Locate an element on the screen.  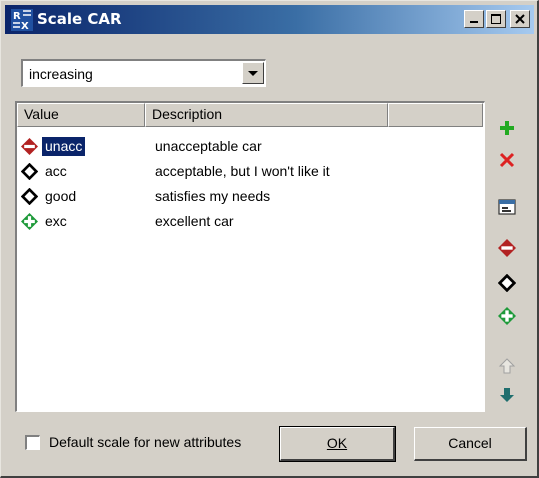
scale-app-icon: R X is located at coordinates (22, 20).